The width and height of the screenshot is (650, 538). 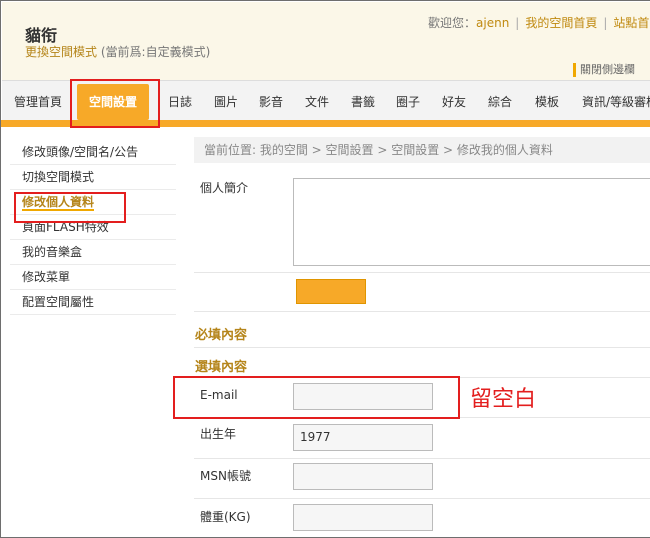 I want to click on username-link: ajenn, so click(x=492, y=23).